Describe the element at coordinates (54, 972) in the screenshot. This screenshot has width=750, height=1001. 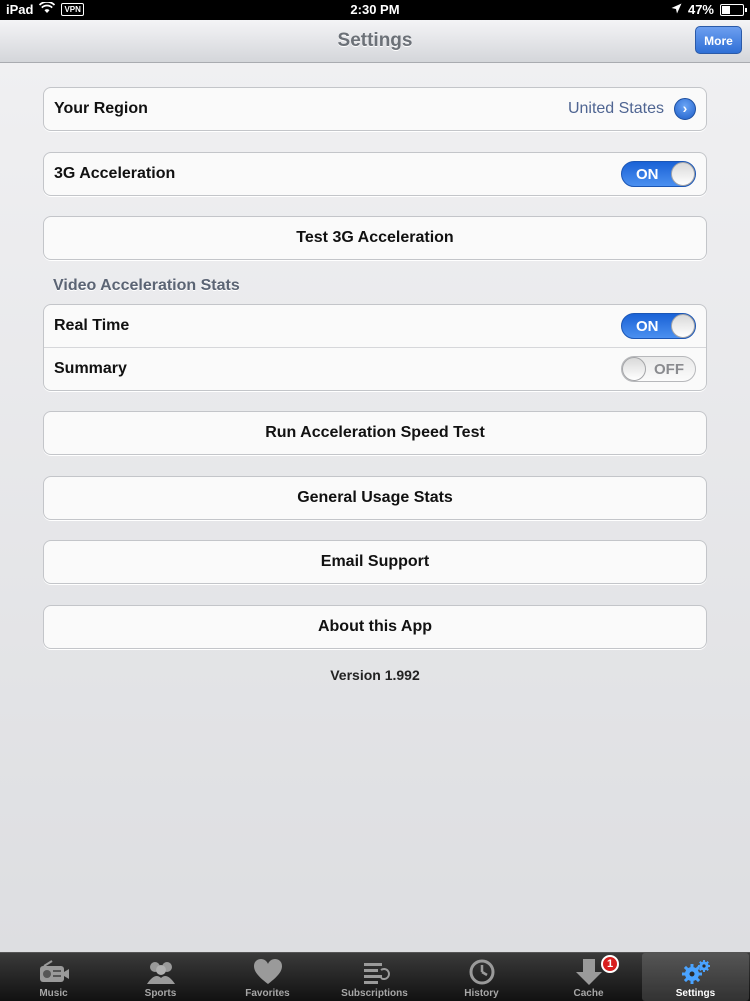
I see `radio-icon` at that location.